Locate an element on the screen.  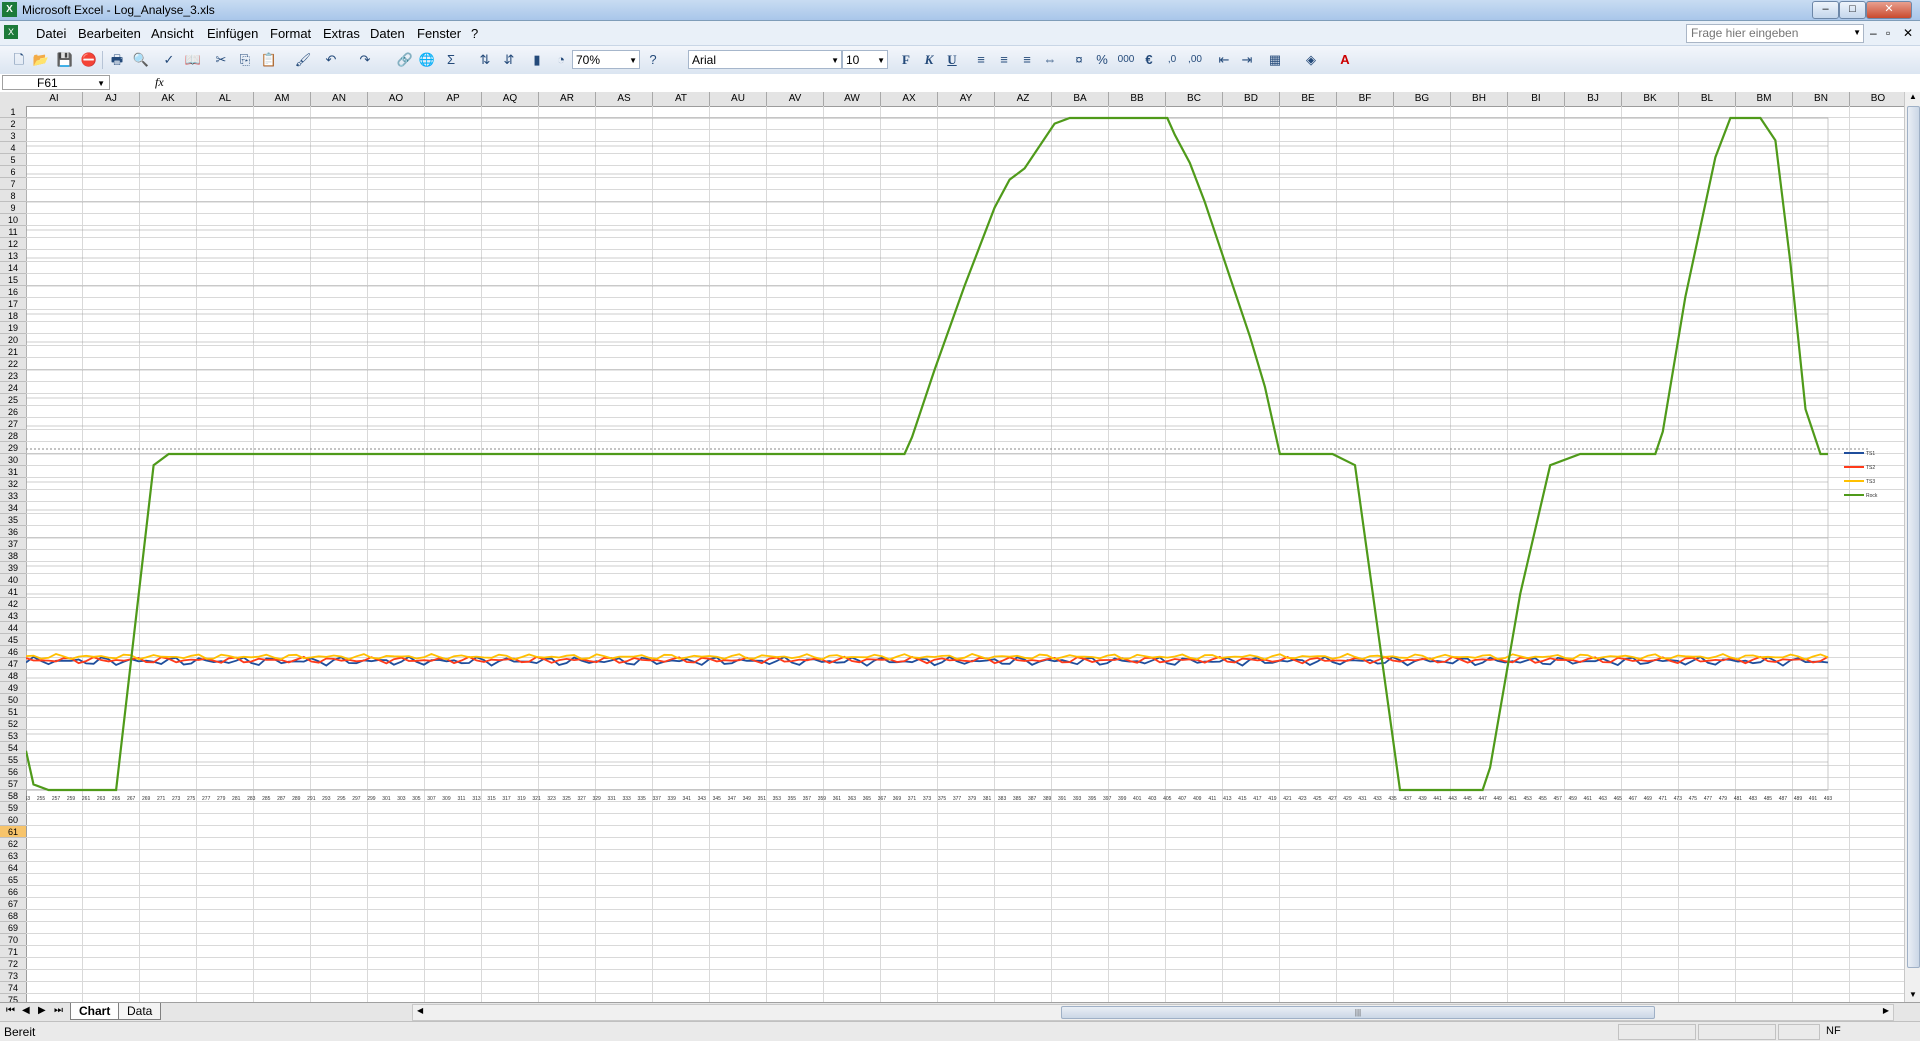
row-header: 4 is located at coordinates (13, 148).